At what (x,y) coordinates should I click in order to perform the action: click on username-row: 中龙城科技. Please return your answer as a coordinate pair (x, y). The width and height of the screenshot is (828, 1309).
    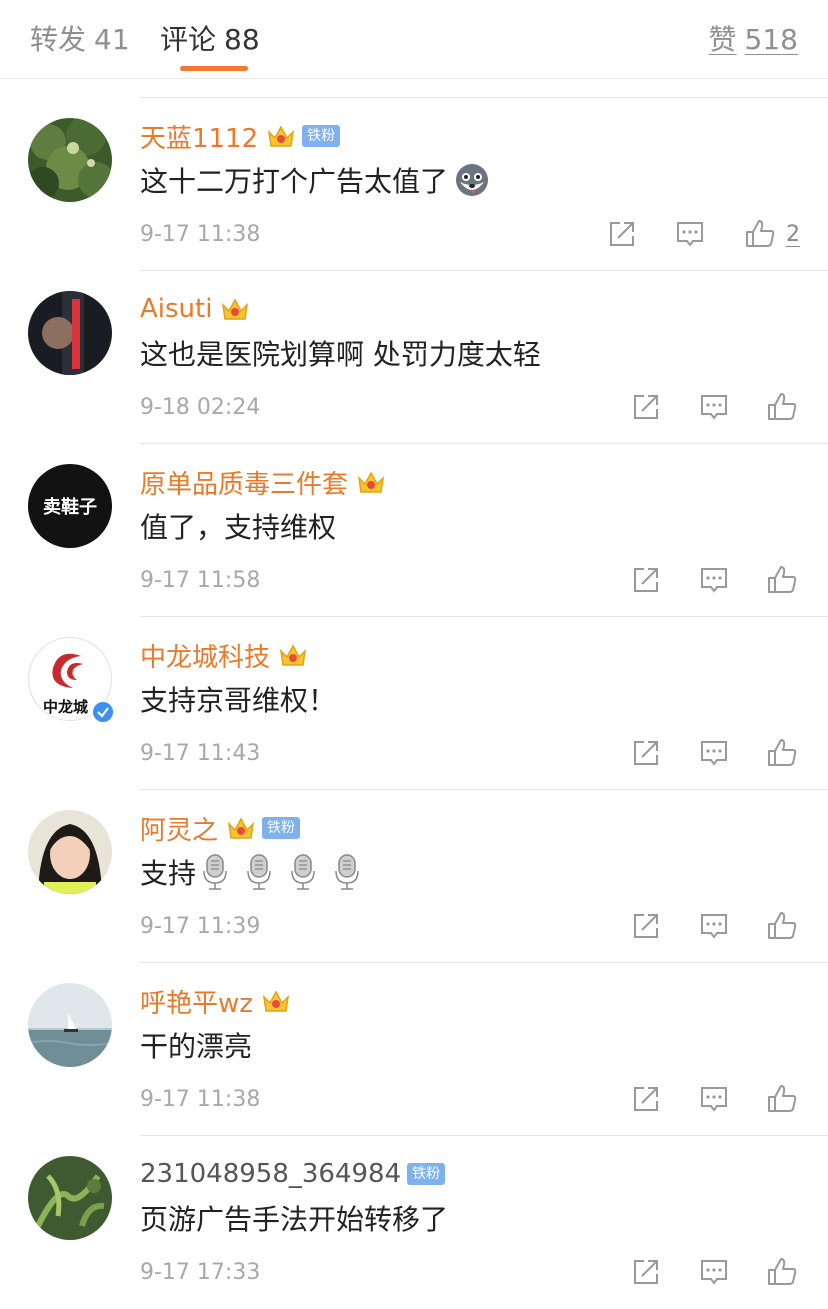
    Looking at the image, I should click on (224, 655).